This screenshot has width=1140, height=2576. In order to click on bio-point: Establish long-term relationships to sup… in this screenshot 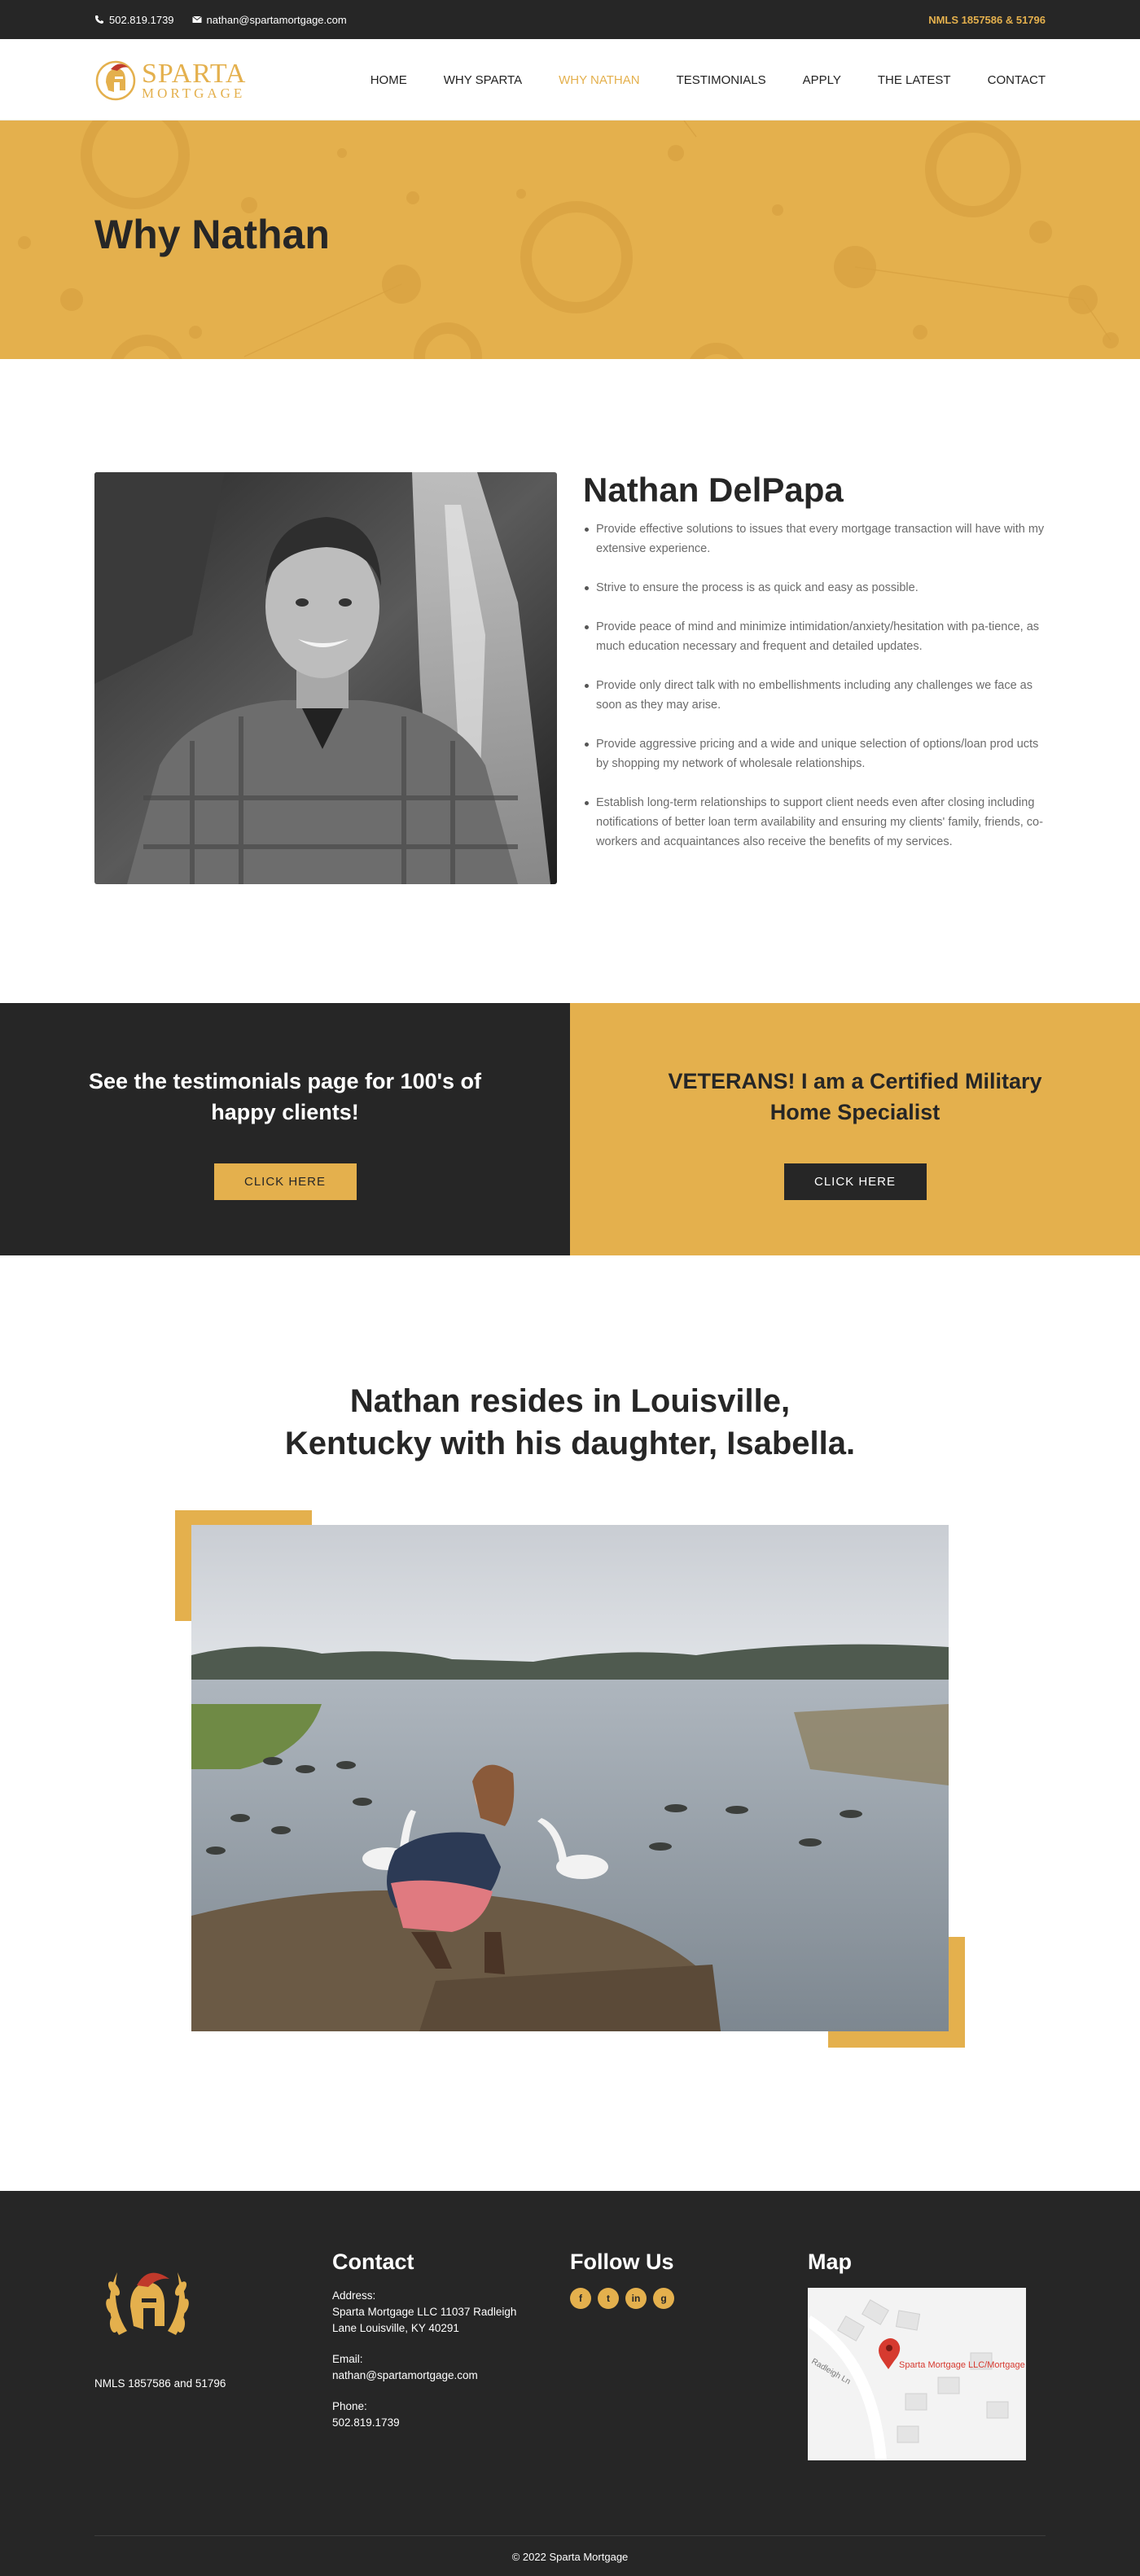, I will do `click(814, 822)`.